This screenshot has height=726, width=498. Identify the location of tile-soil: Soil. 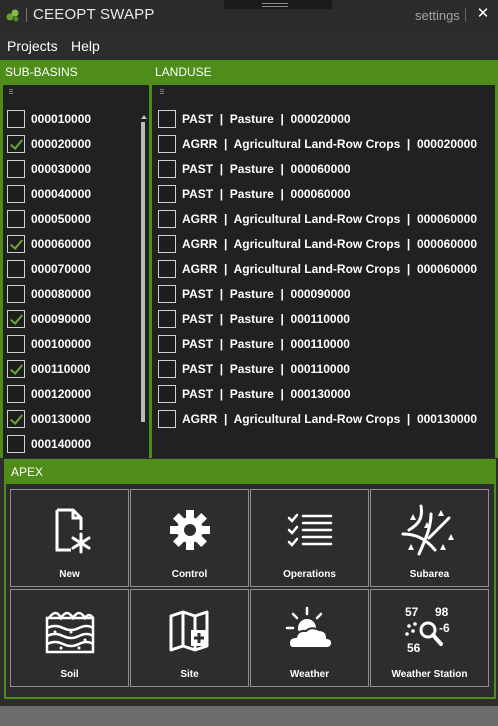
(69, 638).